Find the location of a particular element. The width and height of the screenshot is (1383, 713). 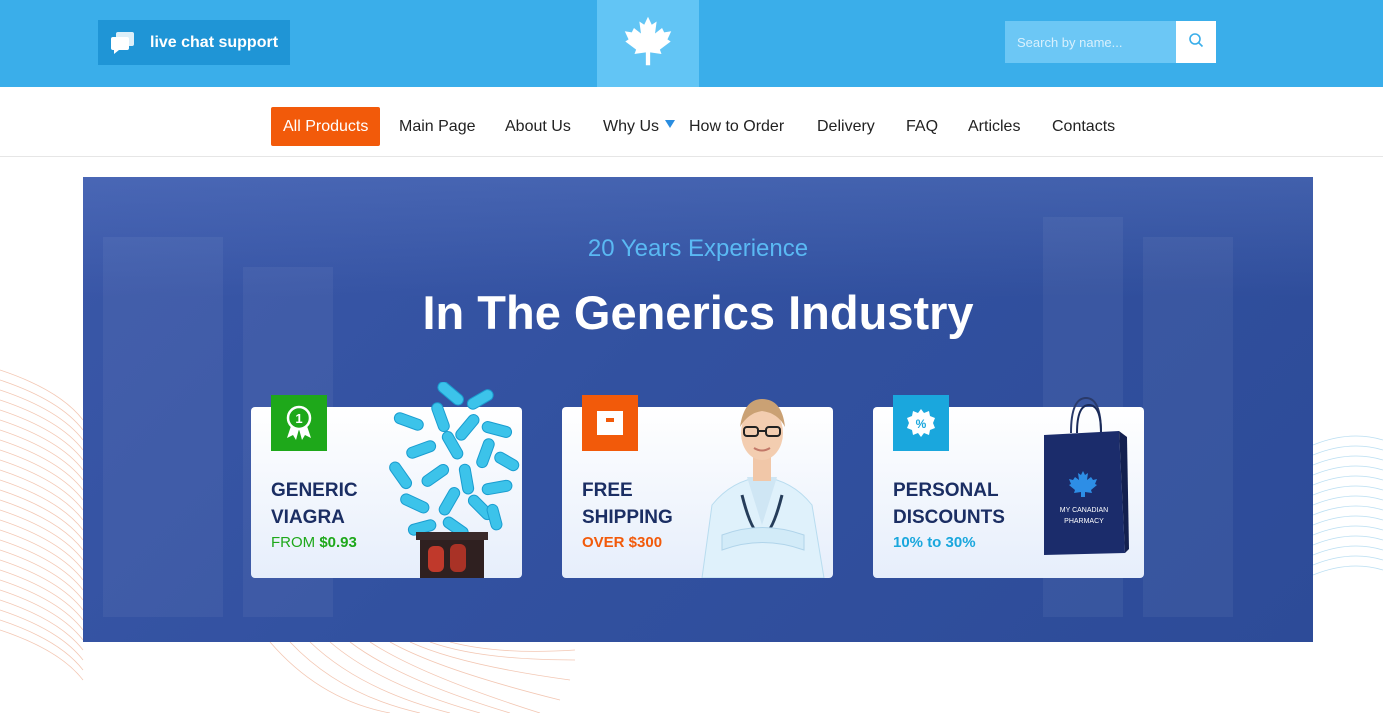

card-price: OVER $300 is located at coordinates (622, 542).